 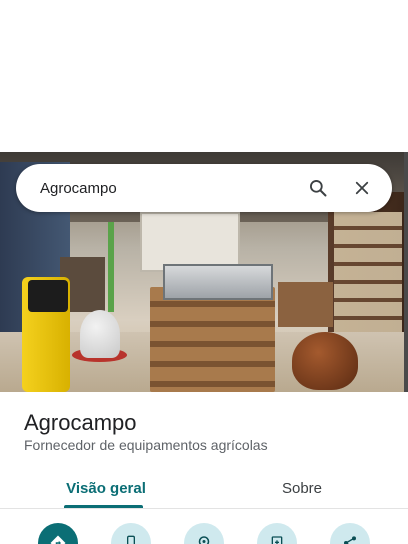 What do you see at coordinates (212, 339) in the screenshot?
I see `photo-crate` at bounding box center [212, 339].